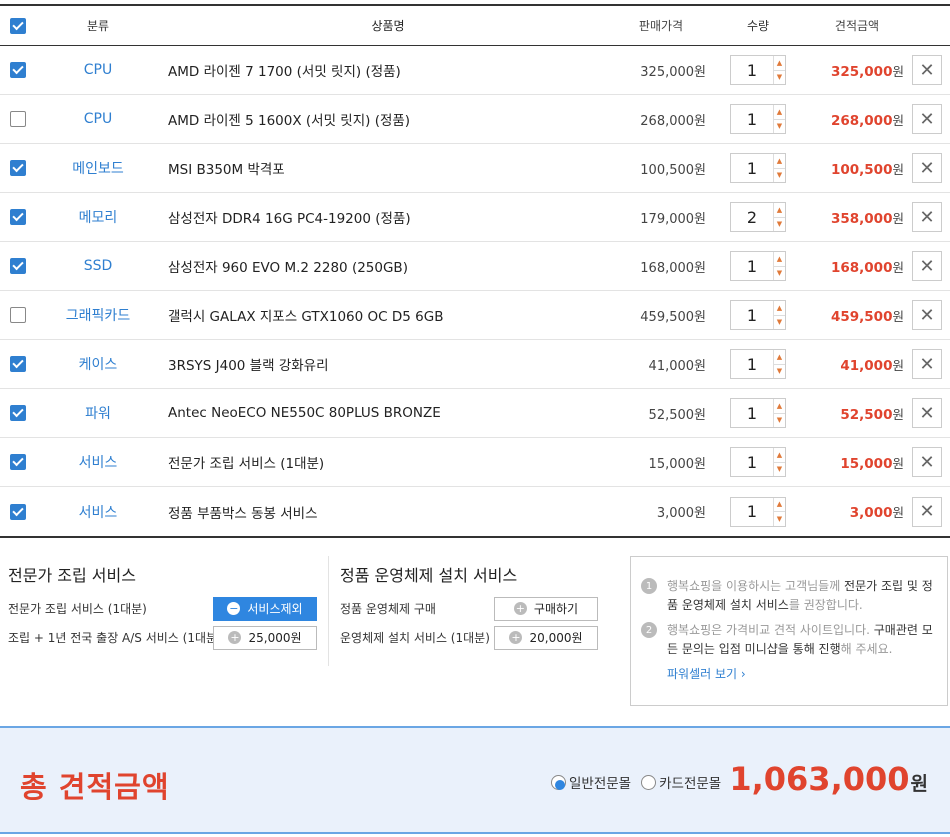 This screenshot has width=950, height=837. Describe the element at coordinates (690, 782) in the screenshot. I see `card-mall-label: 카드전문몰` at that location.